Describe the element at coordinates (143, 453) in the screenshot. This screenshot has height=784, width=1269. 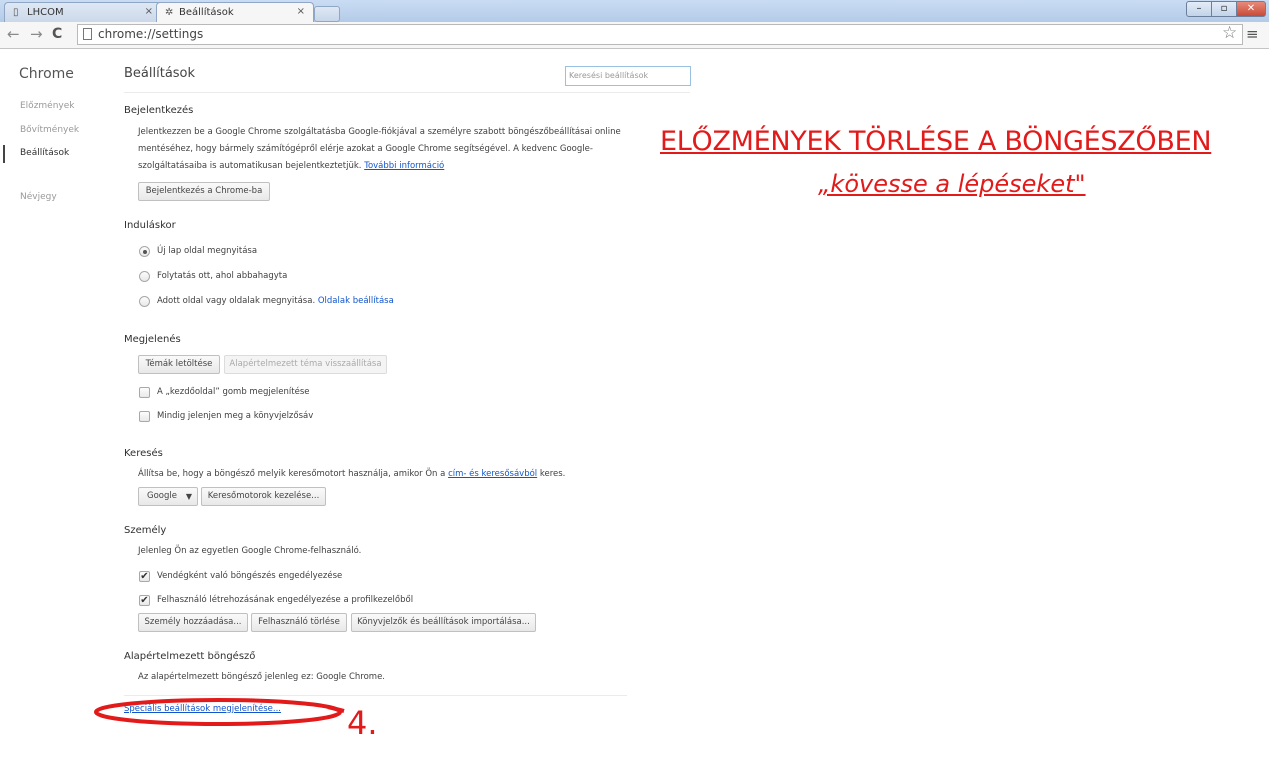
I see `section-title-search: Keresés` at that location.